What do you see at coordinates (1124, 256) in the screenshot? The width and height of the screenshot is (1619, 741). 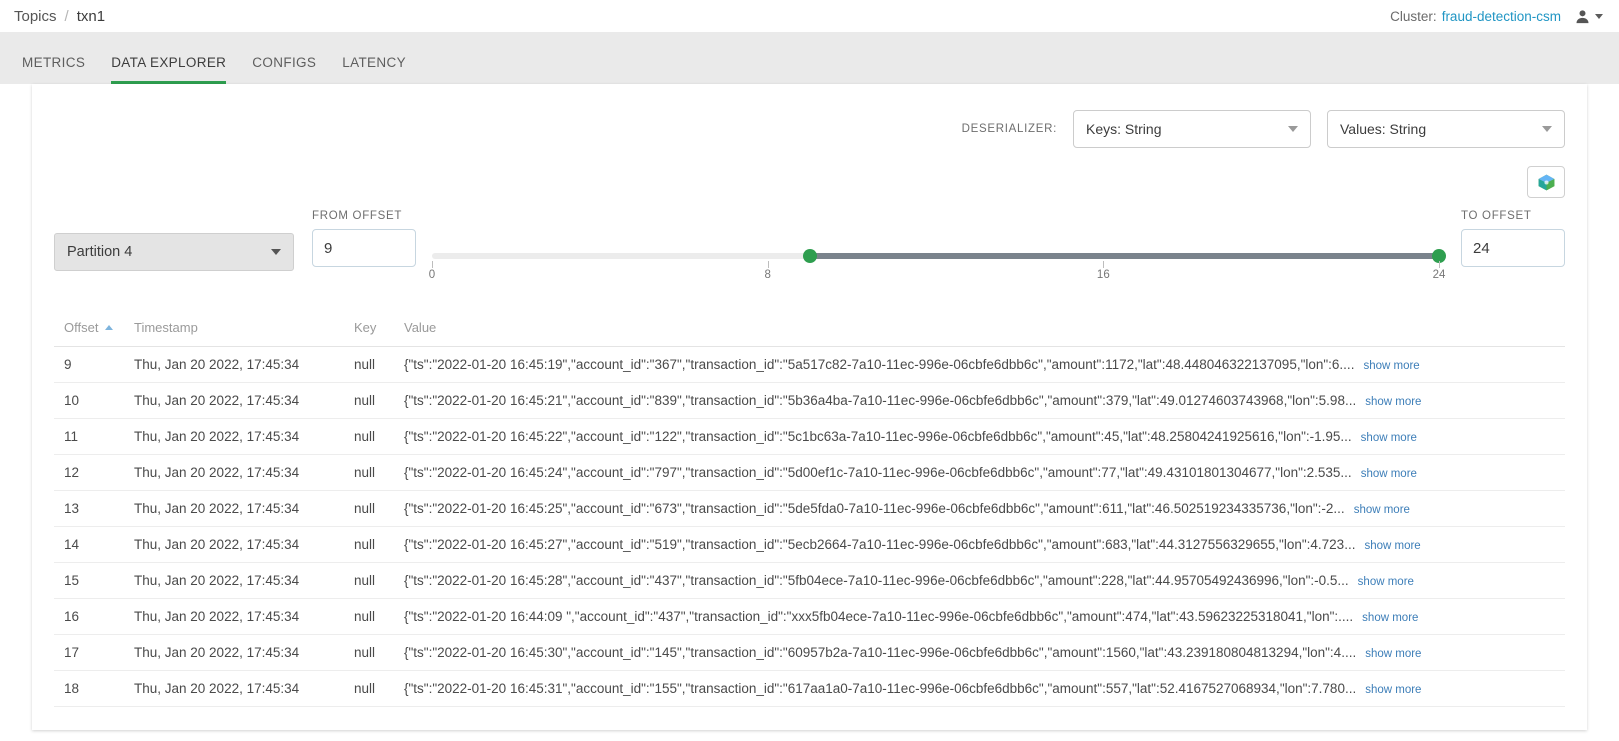 I see `slider-selected-range` at bounding box center [1124, 256].